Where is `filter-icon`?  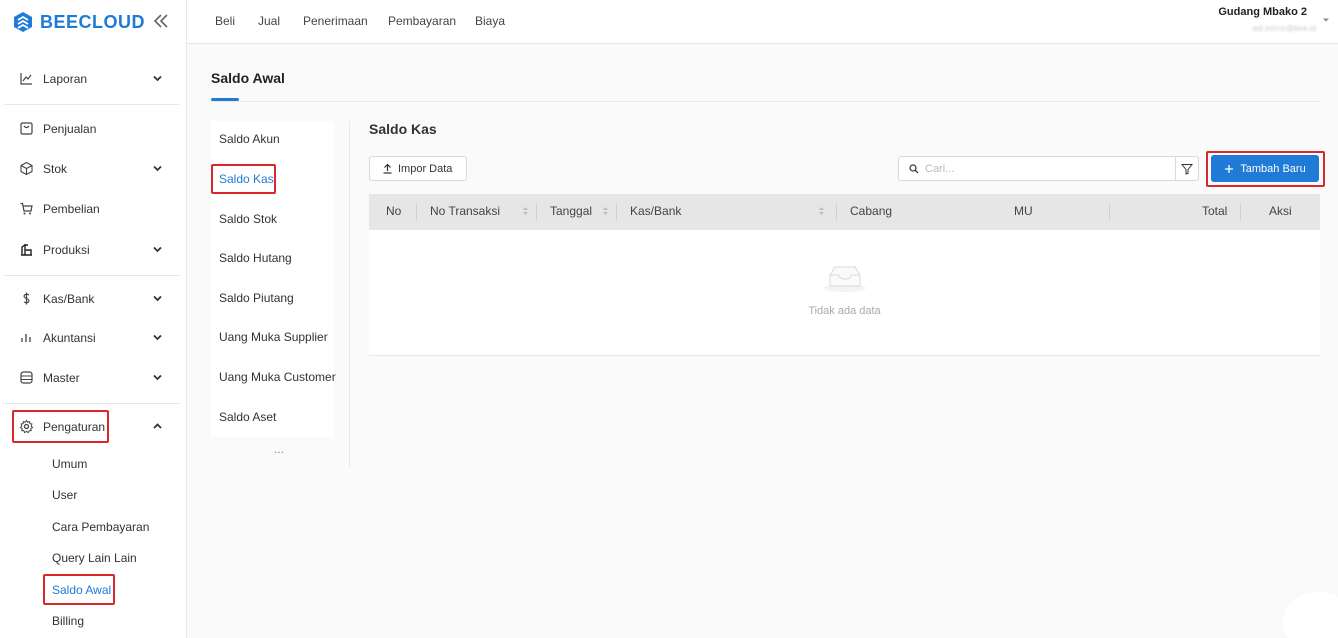 filter-icon is located at coordinates (1187, 169).